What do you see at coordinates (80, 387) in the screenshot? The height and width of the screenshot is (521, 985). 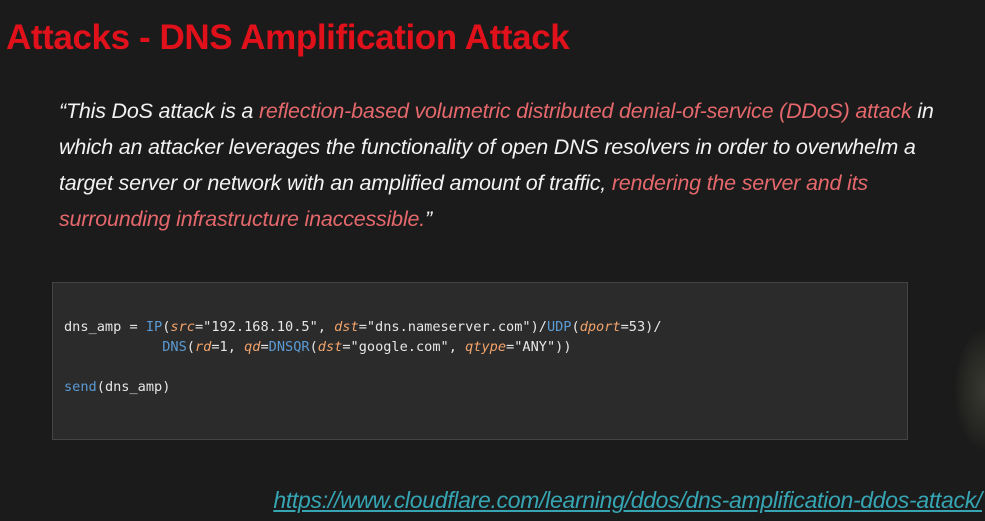 I see `code-fn-send: send` at bounding box center [80, 387].